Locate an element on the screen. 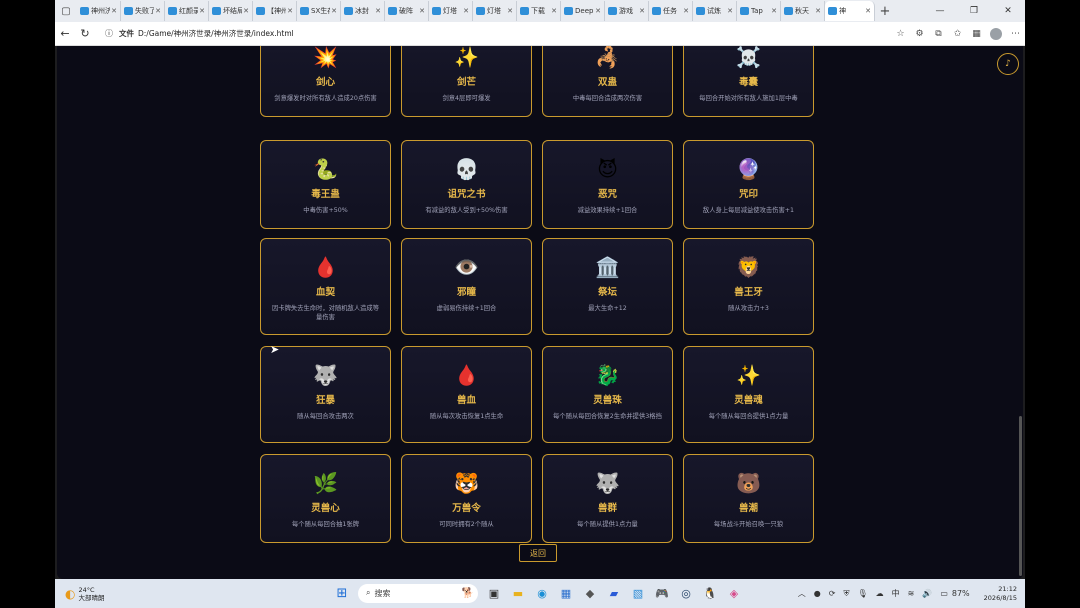 This screenshot has width=1080, height=608. wifi-icon: ≋ is located at coordinates (911, 593).